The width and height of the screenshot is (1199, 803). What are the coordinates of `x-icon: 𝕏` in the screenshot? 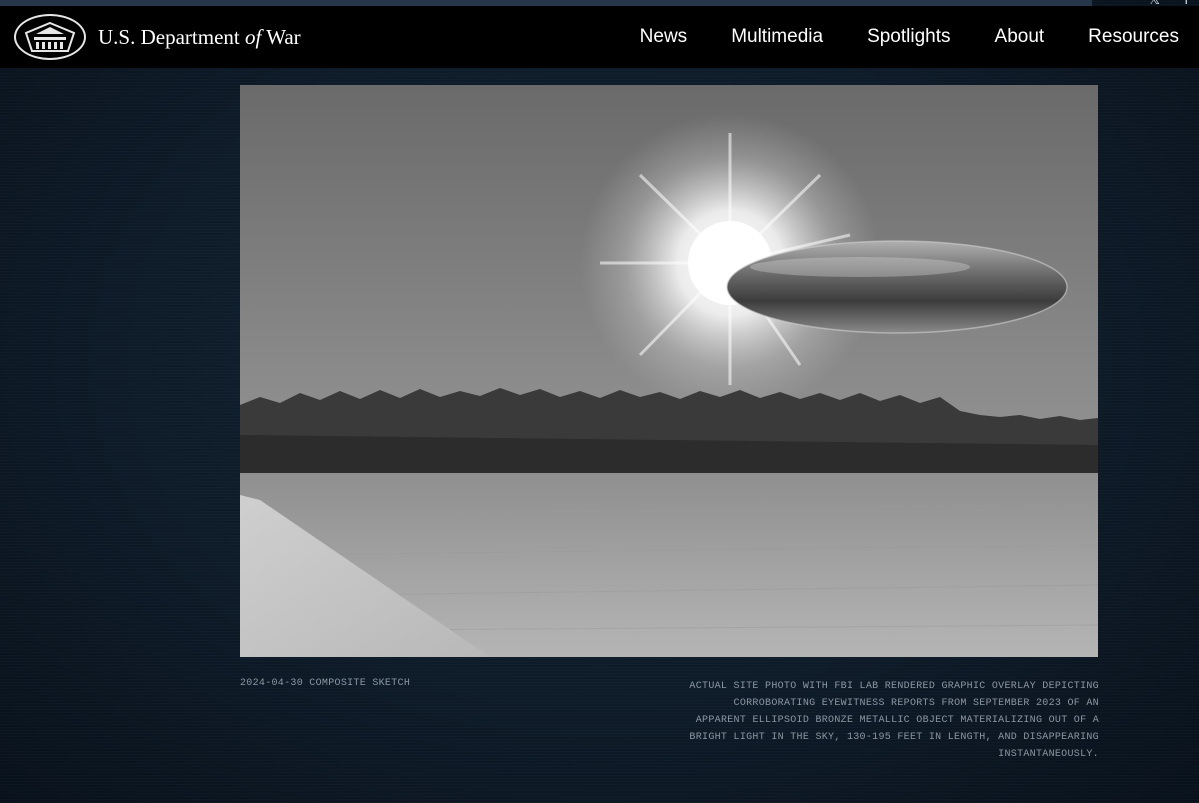 It's located at (1154, 3).